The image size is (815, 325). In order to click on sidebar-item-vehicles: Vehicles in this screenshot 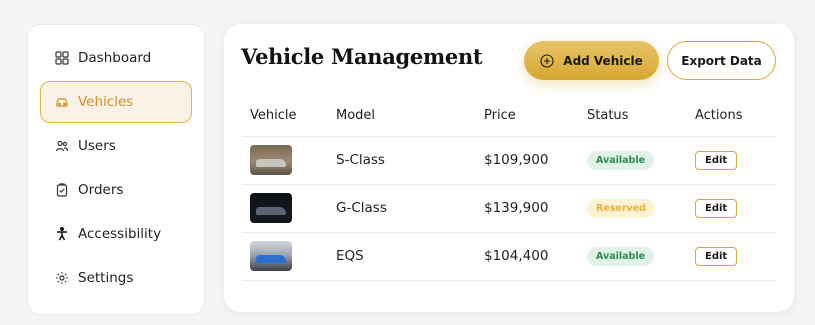, I will do `click(116, 102)`.